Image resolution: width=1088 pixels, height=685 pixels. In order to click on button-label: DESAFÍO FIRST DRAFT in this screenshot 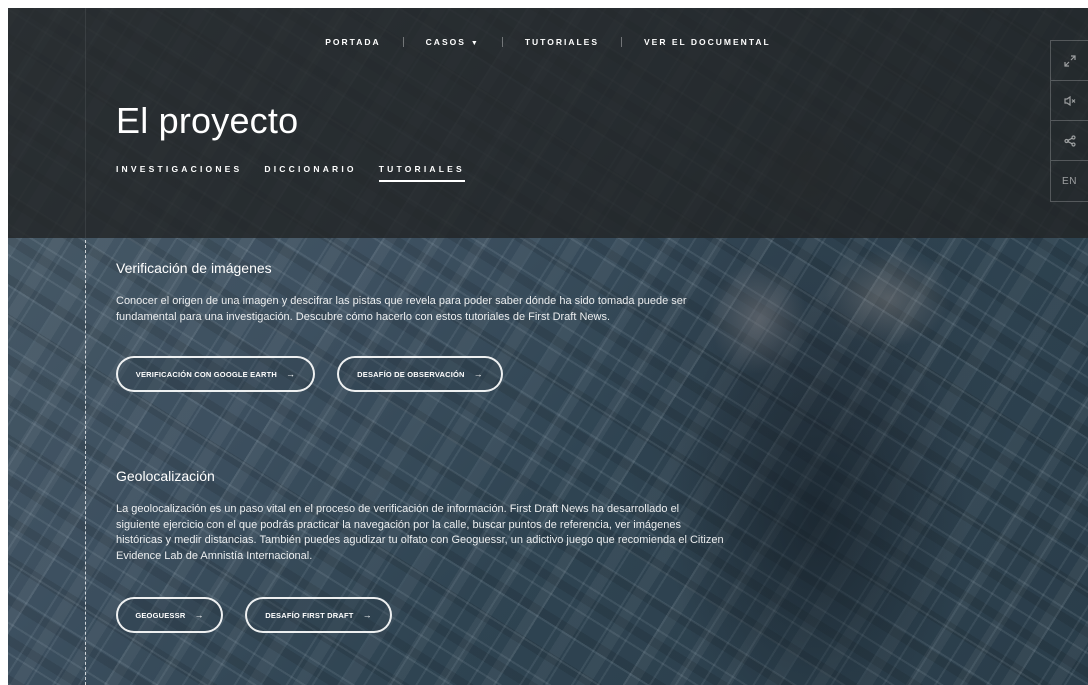, I will do `click(309, 615)`.